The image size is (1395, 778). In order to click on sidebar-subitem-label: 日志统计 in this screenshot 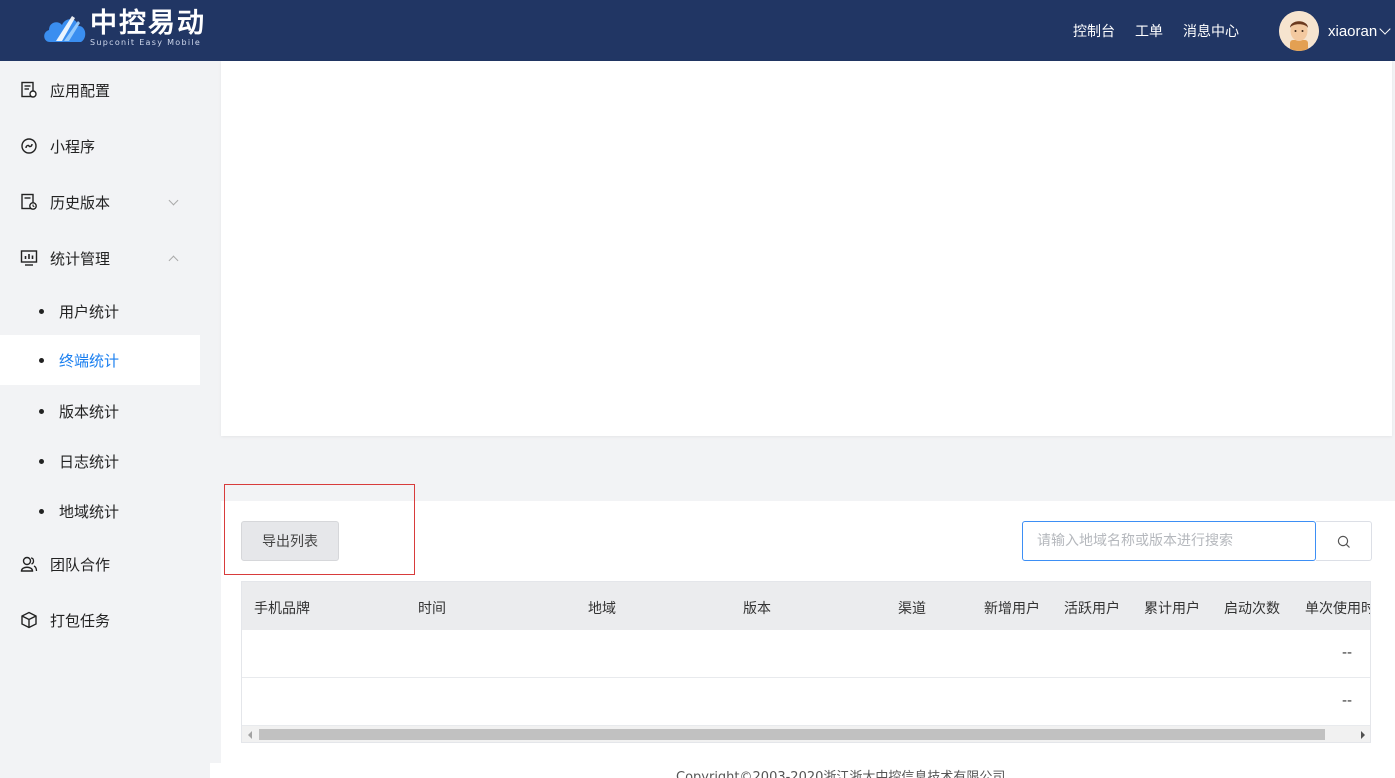, I will do `click(89, 461)`.